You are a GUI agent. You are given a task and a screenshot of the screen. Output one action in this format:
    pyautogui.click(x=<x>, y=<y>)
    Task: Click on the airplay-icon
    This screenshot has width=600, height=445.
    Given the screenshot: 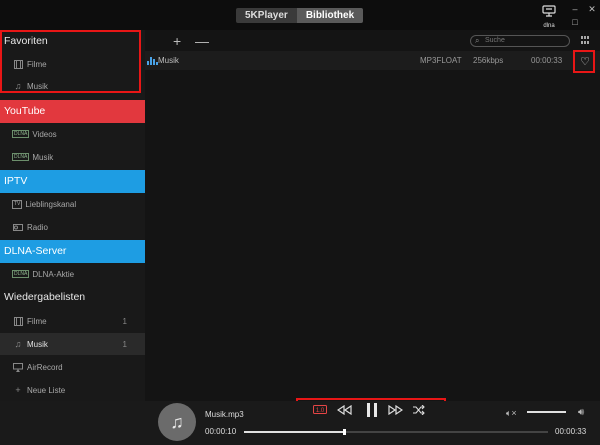 What is the action you would take?
    pyautogui.click(x=18, y=367)
    